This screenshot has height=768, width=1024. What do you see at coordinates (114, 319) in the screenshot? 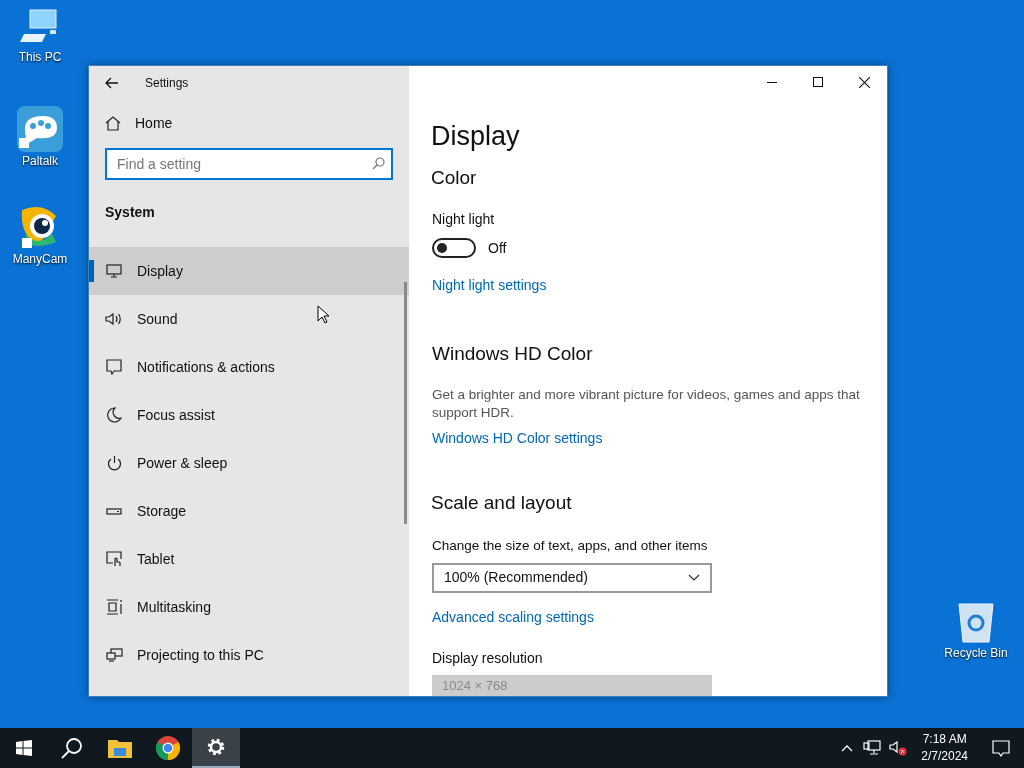
I see `speaker-icon` at bounding box center [114, 319].